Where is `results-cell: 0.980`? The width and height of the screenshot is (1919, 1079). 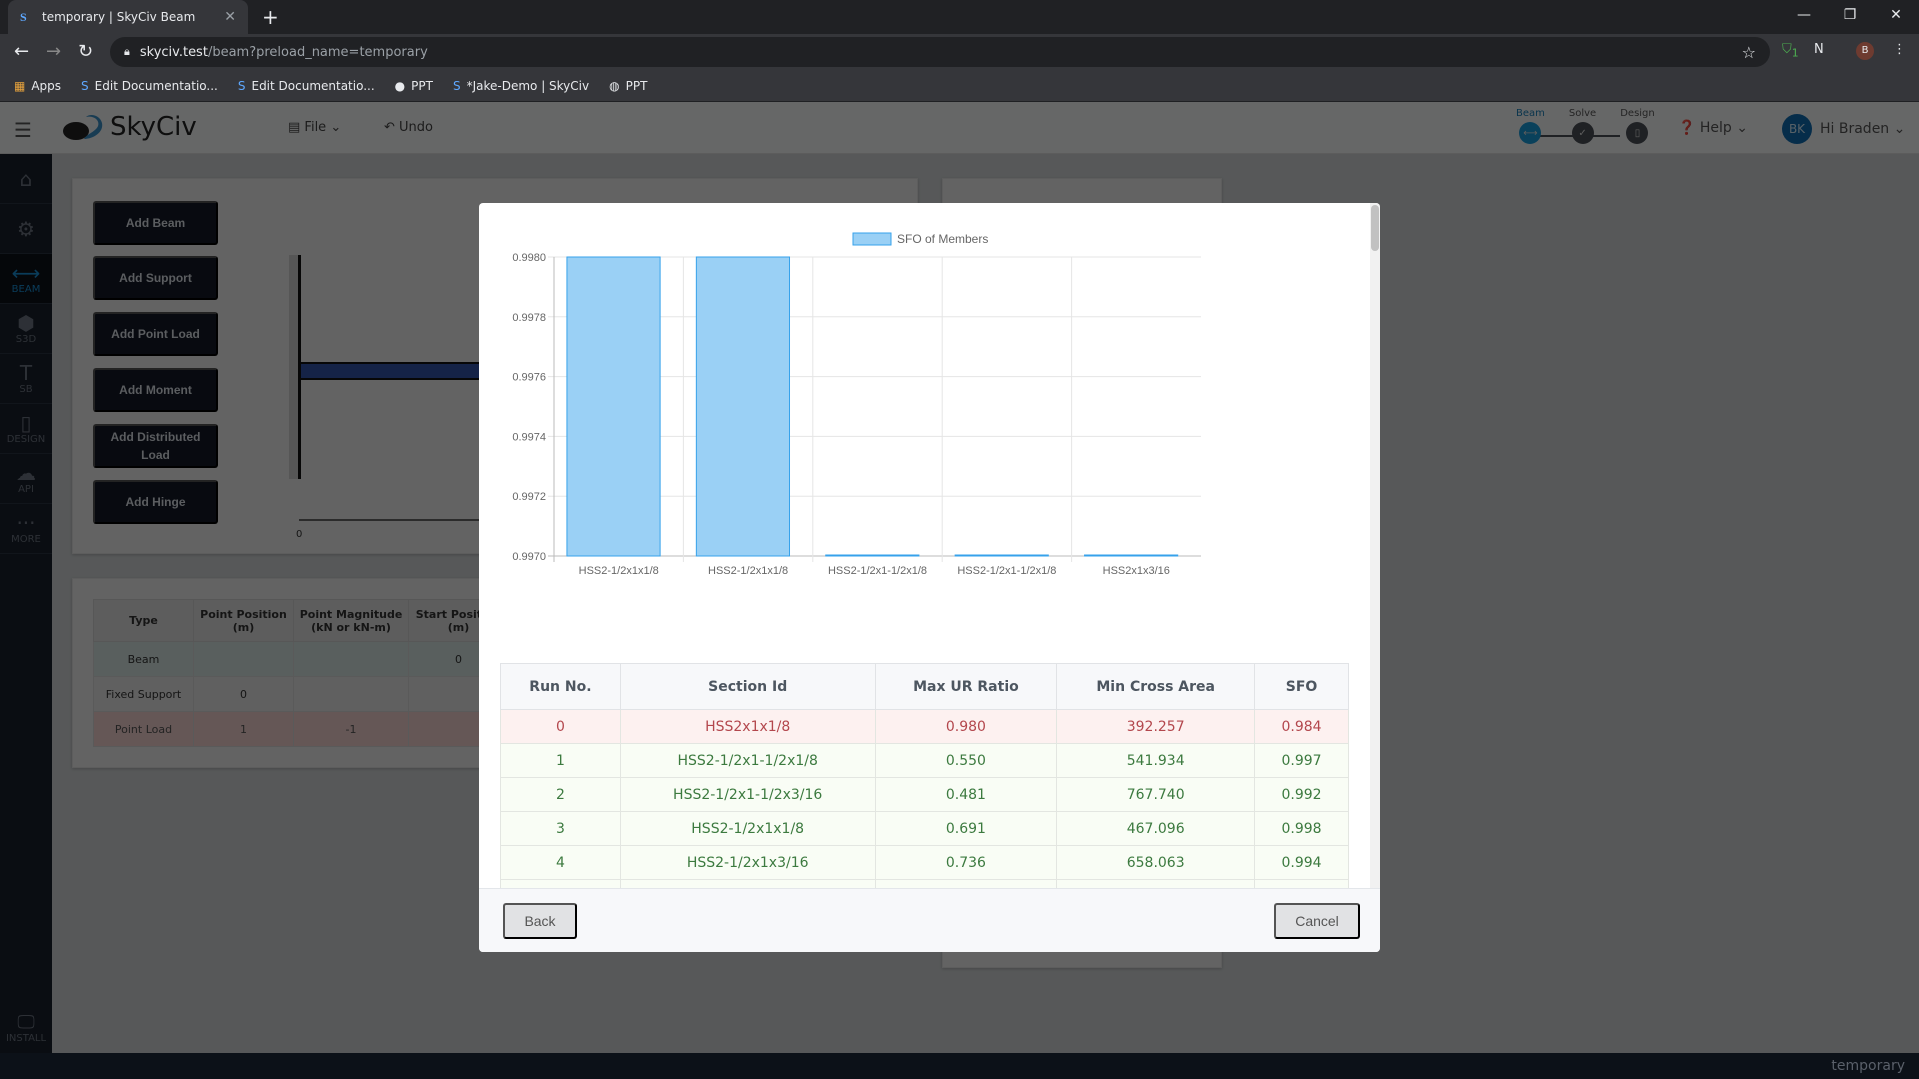 results-cell: 0.980 is located at coordinates (966, 726).